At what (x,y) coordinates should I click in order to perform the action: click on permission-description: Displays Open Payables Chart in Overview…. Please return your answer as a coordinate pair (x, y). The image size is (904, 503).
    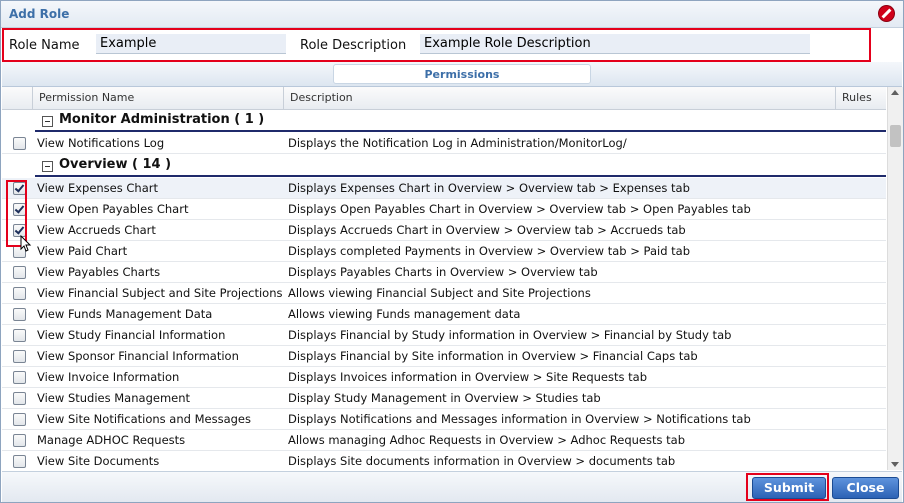
    Looking at the image, I should click on (519, 209).